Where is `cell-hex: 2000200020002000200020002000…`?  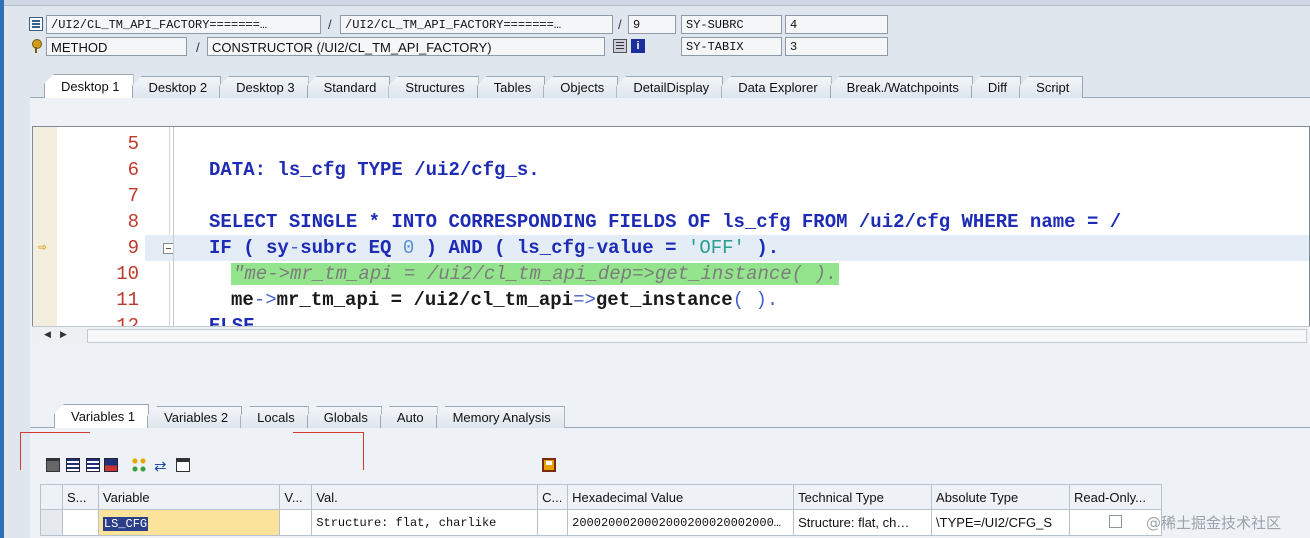 cell-hex: 2000200020002000200020002000… is located at coordinates (681, 522).